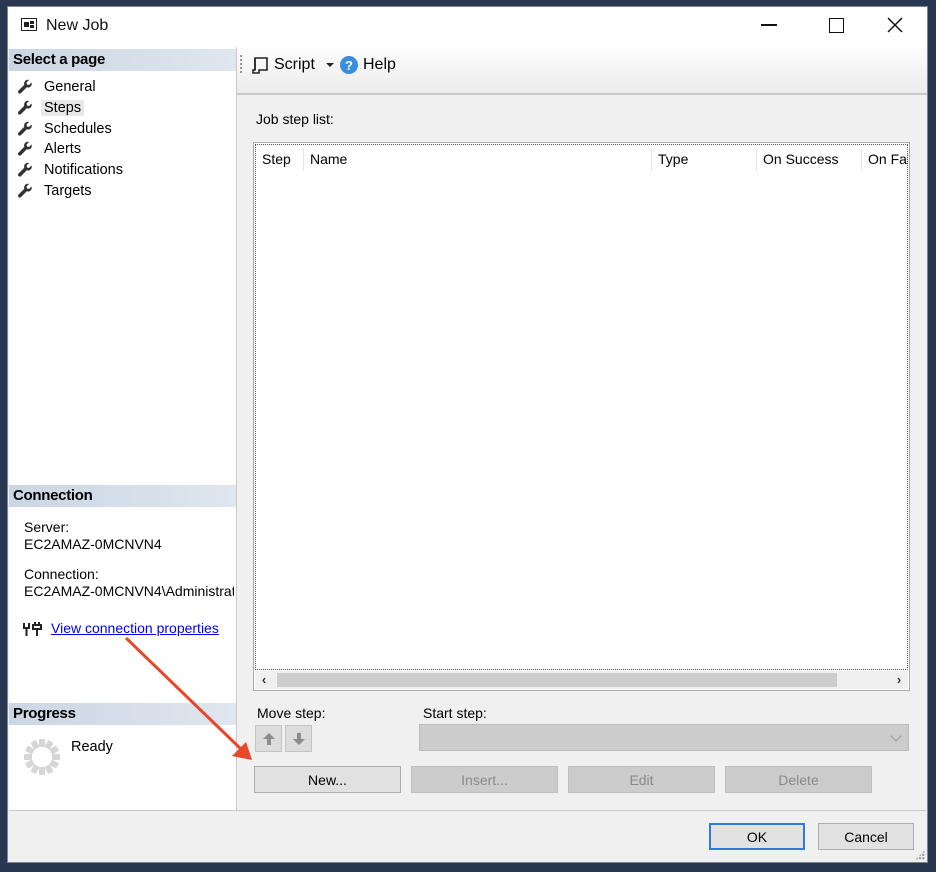 The image size is (936, 872). What do you see at coordinates (295, 119) in the screenshot?
I see `job-step-list-label: Job step list:` at bounding box center [295, 119].